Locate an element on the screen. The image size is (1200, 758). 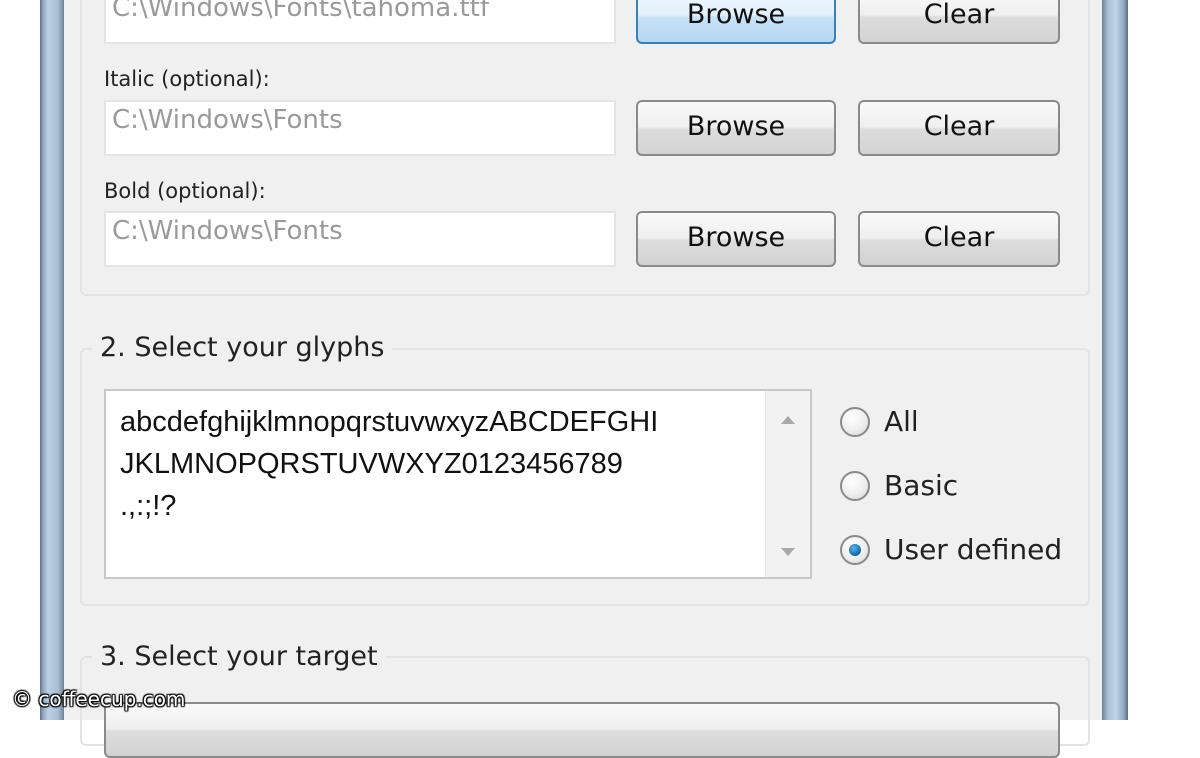
target-select-button is located at coordinates (582, 730).